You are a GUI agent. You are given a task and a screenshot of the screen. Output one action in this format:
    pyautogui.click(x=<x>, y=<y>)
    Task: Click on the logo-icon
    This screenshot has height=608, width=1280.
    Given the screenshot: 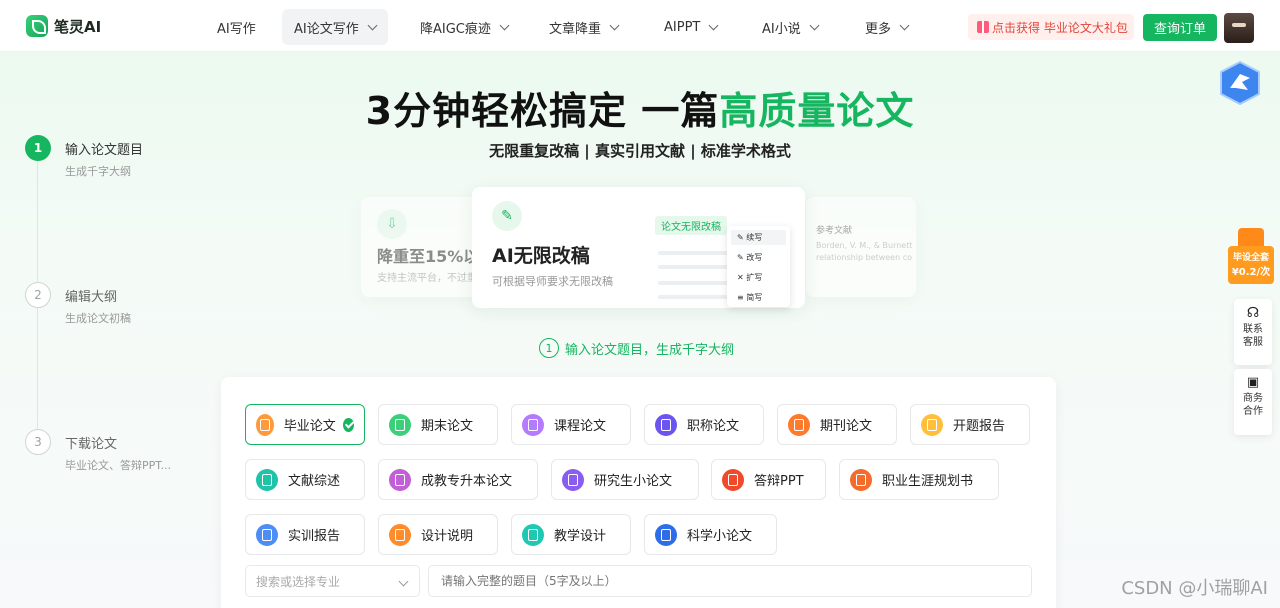 What is the action you would take?
    pyautogui.click(x=37, y=26)
    